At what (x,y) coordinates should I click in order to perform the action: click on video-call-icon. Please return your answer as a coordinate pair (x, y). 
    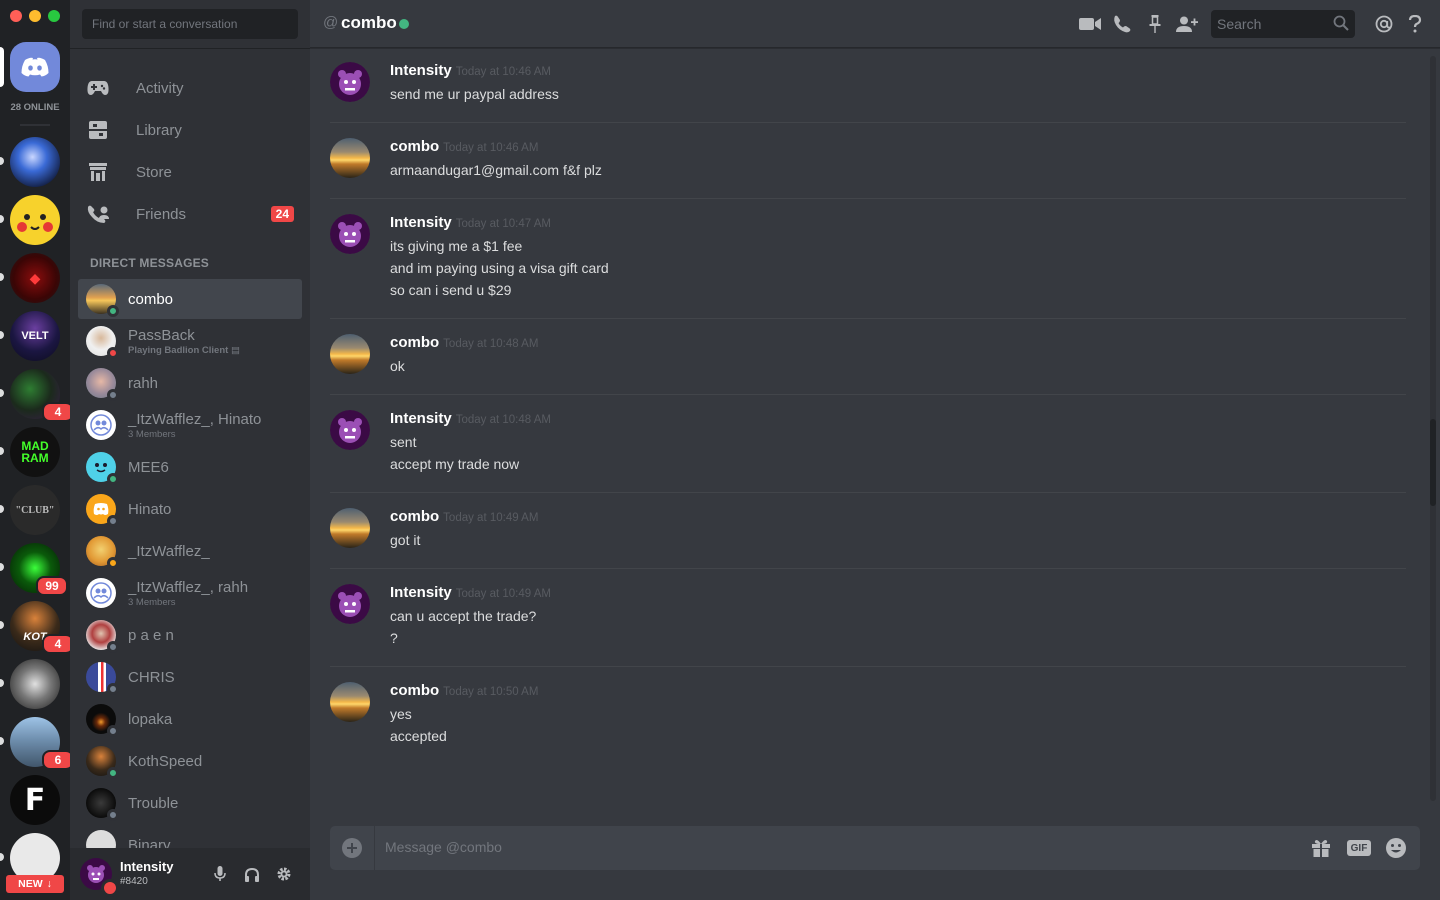
    Looking at the image, I should click on (1090, 24).